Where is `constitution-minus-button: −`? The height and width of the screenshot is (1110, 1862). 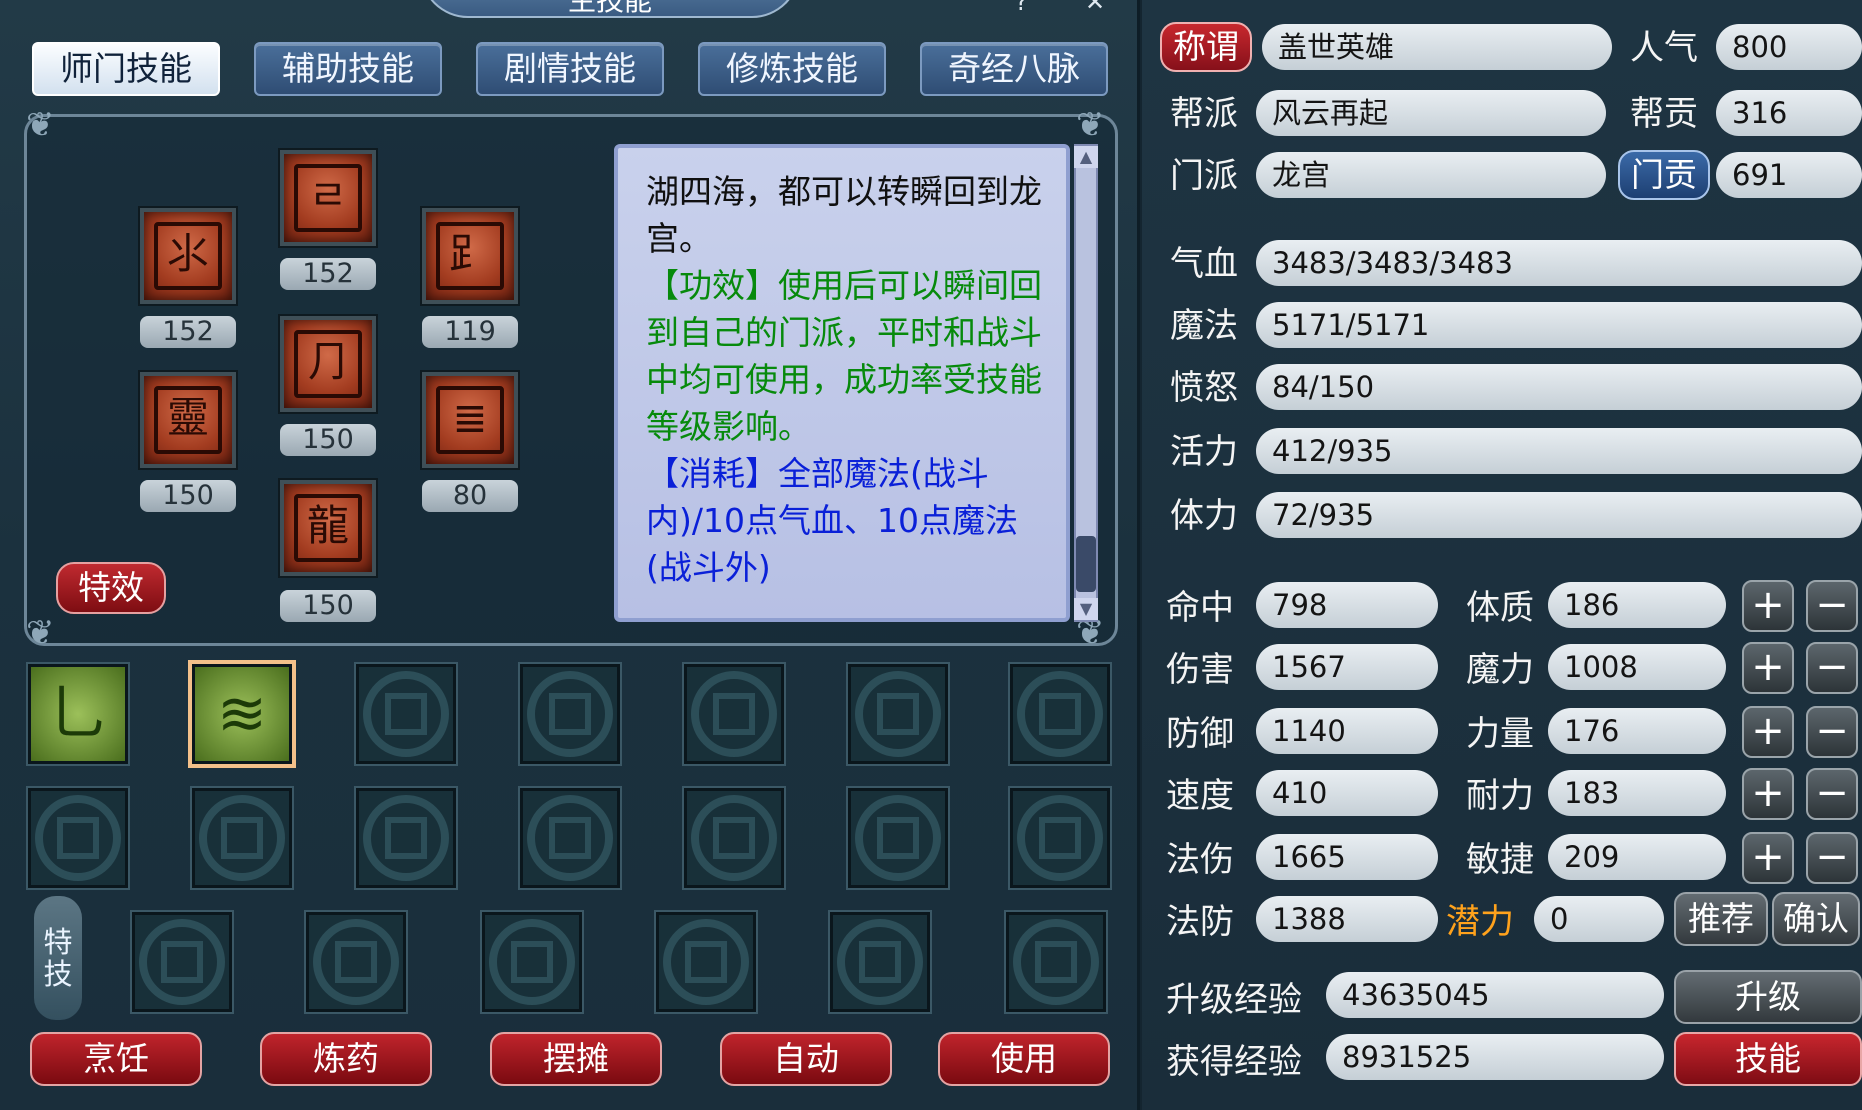 constitution-minus-button: − is located at coordinates (1832, 606).